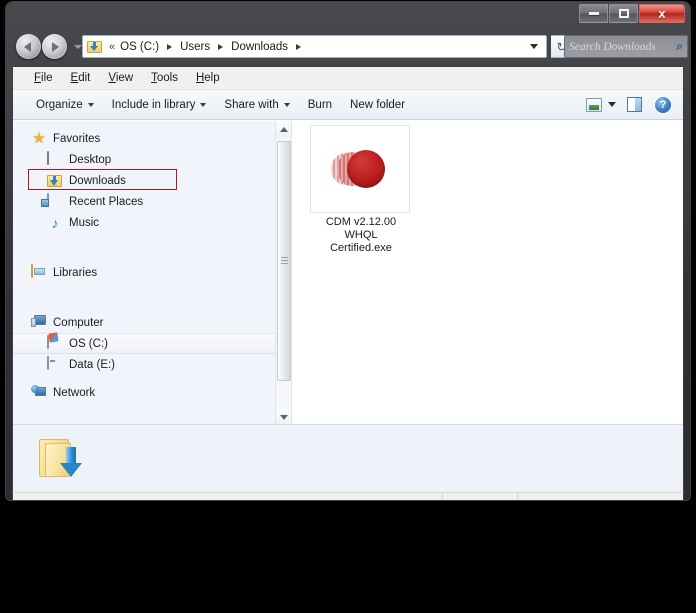  I want to click on breadcrumb-item-users: Users, so click(195, 47).